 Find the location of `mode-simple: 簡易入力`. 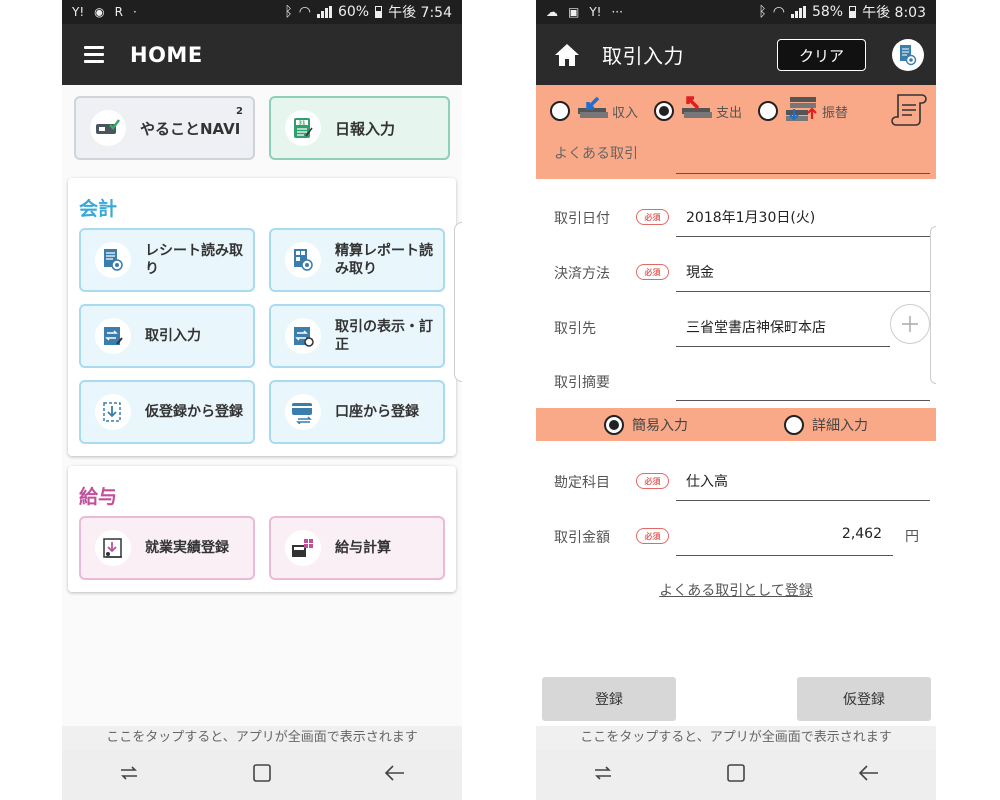

mode-simple: 簡易入力 is located at coordinates (646, 424).